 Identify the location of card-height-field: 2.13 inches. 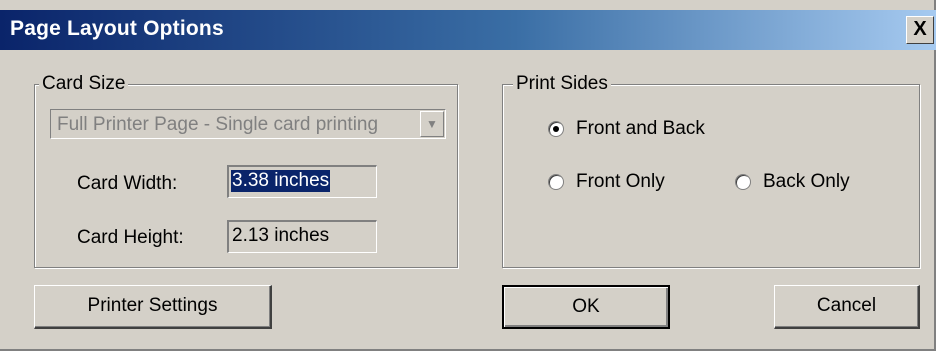
(302, 236).